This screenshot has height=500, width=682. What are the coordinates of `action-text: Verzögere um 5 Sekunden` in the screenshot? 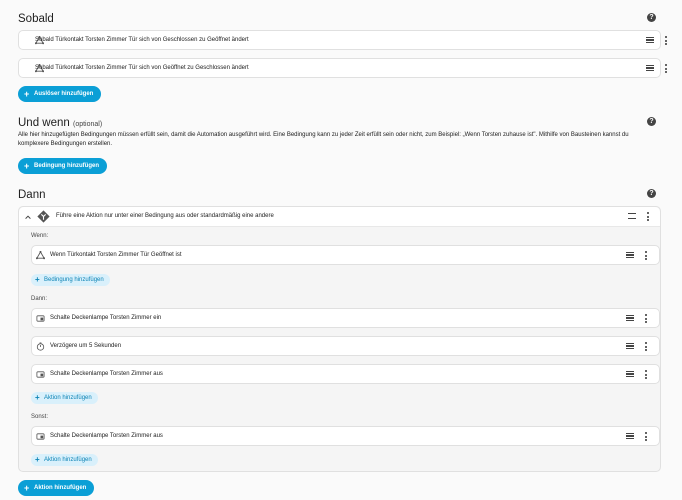 It's located at (86, 346).